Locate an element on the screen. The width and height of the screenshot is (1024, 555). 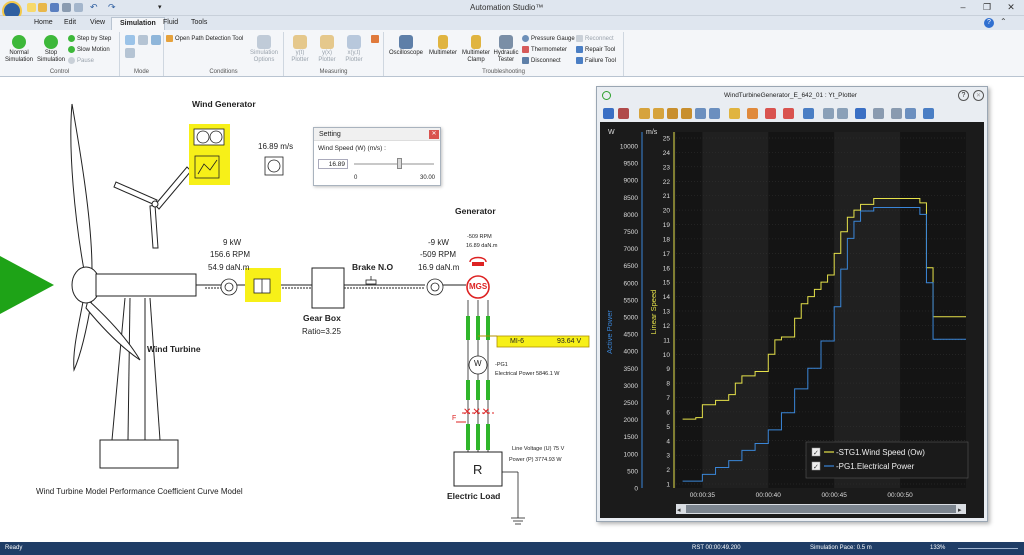
disconnect-button: Disconnect is located at coordinates (541, 60).